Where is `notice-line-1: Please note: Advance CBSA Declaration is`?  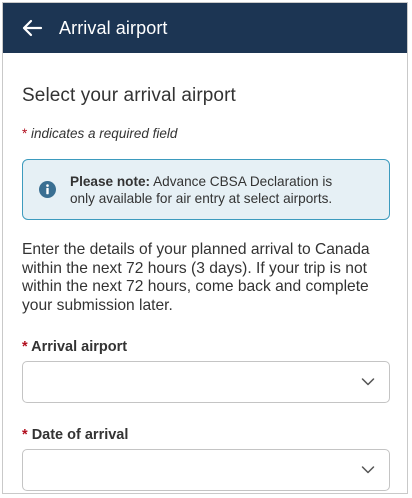 notice-line-1: Please note: Advance CBSA Declaration is is located at coordinates (201, 181).